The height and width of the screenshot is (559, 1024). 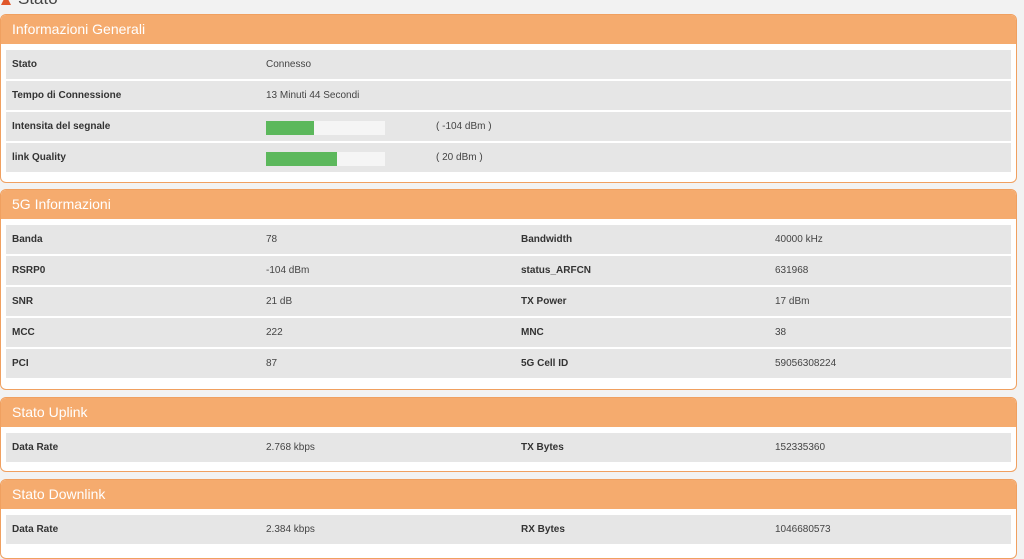 What do you see at coordinates (508, 64) in the screenshot?
I see `table-row: Stato Connesso` at bounding box center [508, 64].